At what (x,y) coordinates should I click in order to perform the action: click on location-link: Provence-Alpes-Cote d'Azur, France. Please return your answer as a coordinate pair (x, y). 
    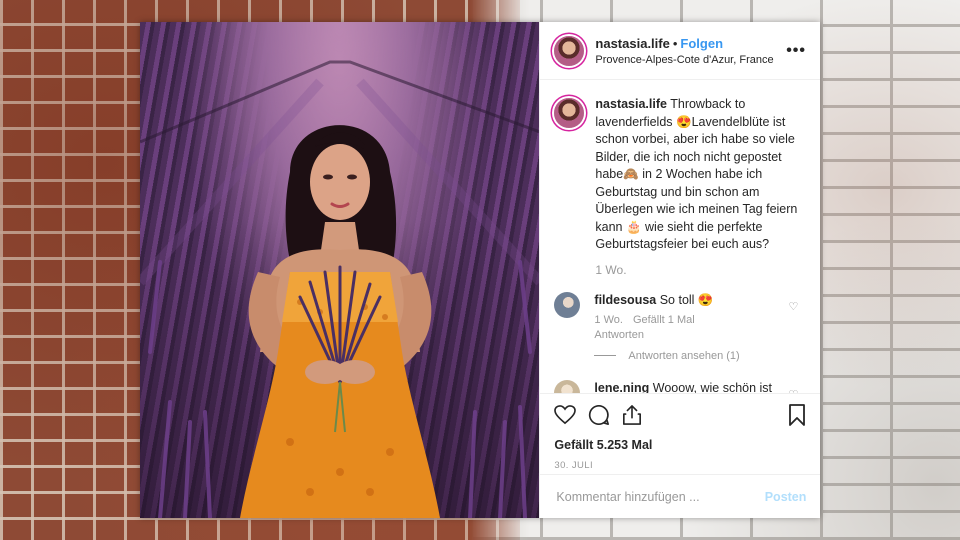
    Looking at the image, I should click on (684, 61).